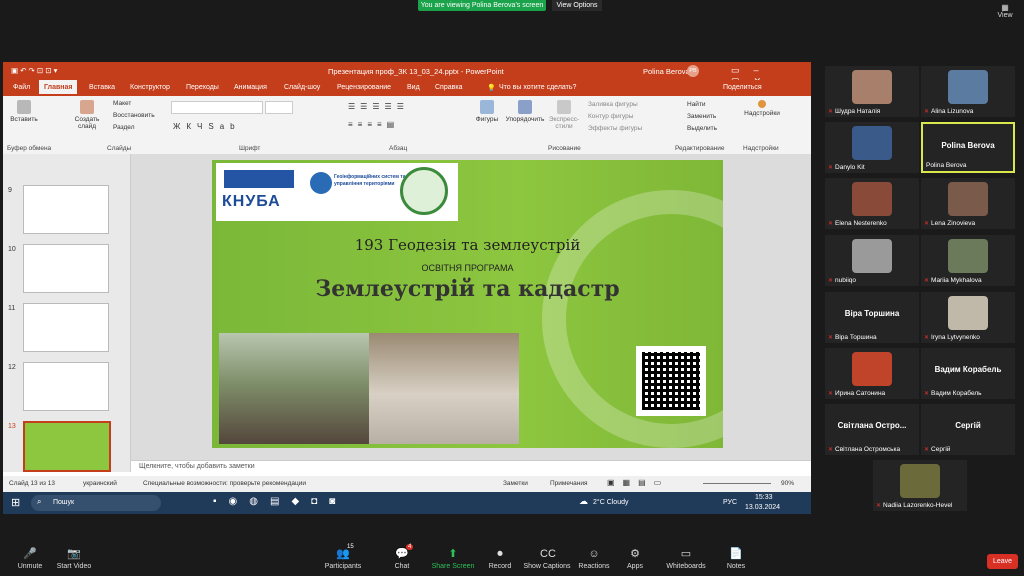  I want to click on participant-name: ✕ Elena Nesterenko, so click(857, 223).